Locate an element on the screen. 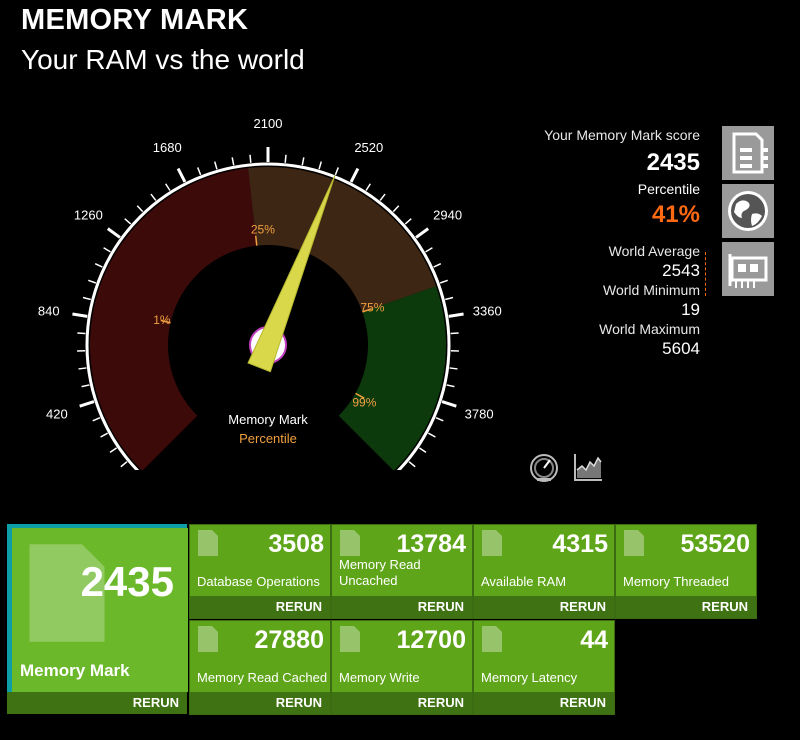 This screenshot has width=800, height=740. gauge-tick-label: 3780 is located at coordinates (479, 414).